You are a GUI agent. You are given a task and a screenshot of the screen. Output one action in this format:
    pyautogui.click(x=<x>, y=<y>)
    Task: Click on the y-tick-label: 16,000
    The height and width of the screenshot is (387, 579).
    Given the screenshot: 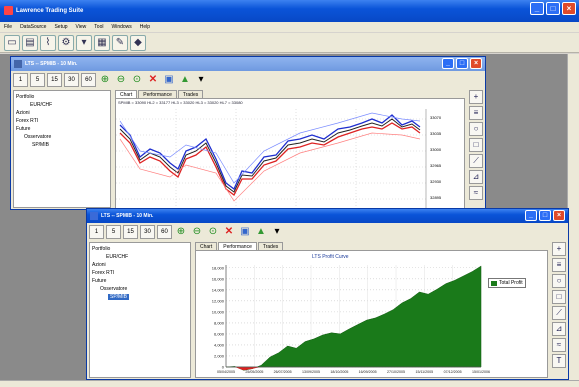 What is the action you would take?
    pyautogui.click(x=218, y=278)
    